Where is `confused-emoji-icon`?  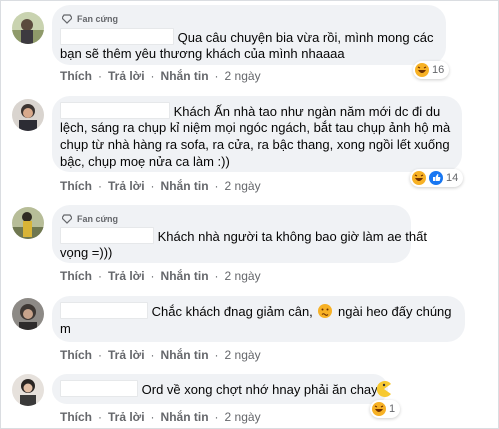 confused-emoji-icon is located at coordinates (325, 311).